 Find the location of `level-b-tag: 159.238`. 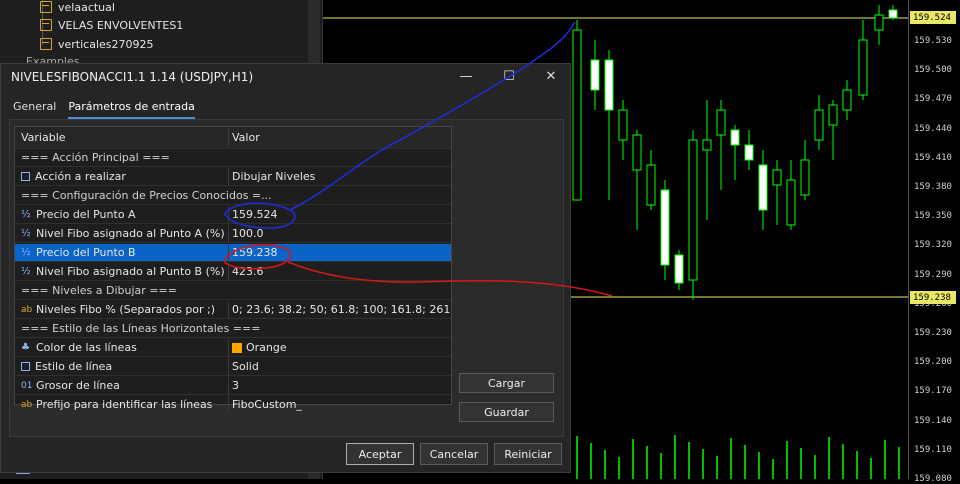

level-b-tag: 159.238 is located at coordinates (933, 297).